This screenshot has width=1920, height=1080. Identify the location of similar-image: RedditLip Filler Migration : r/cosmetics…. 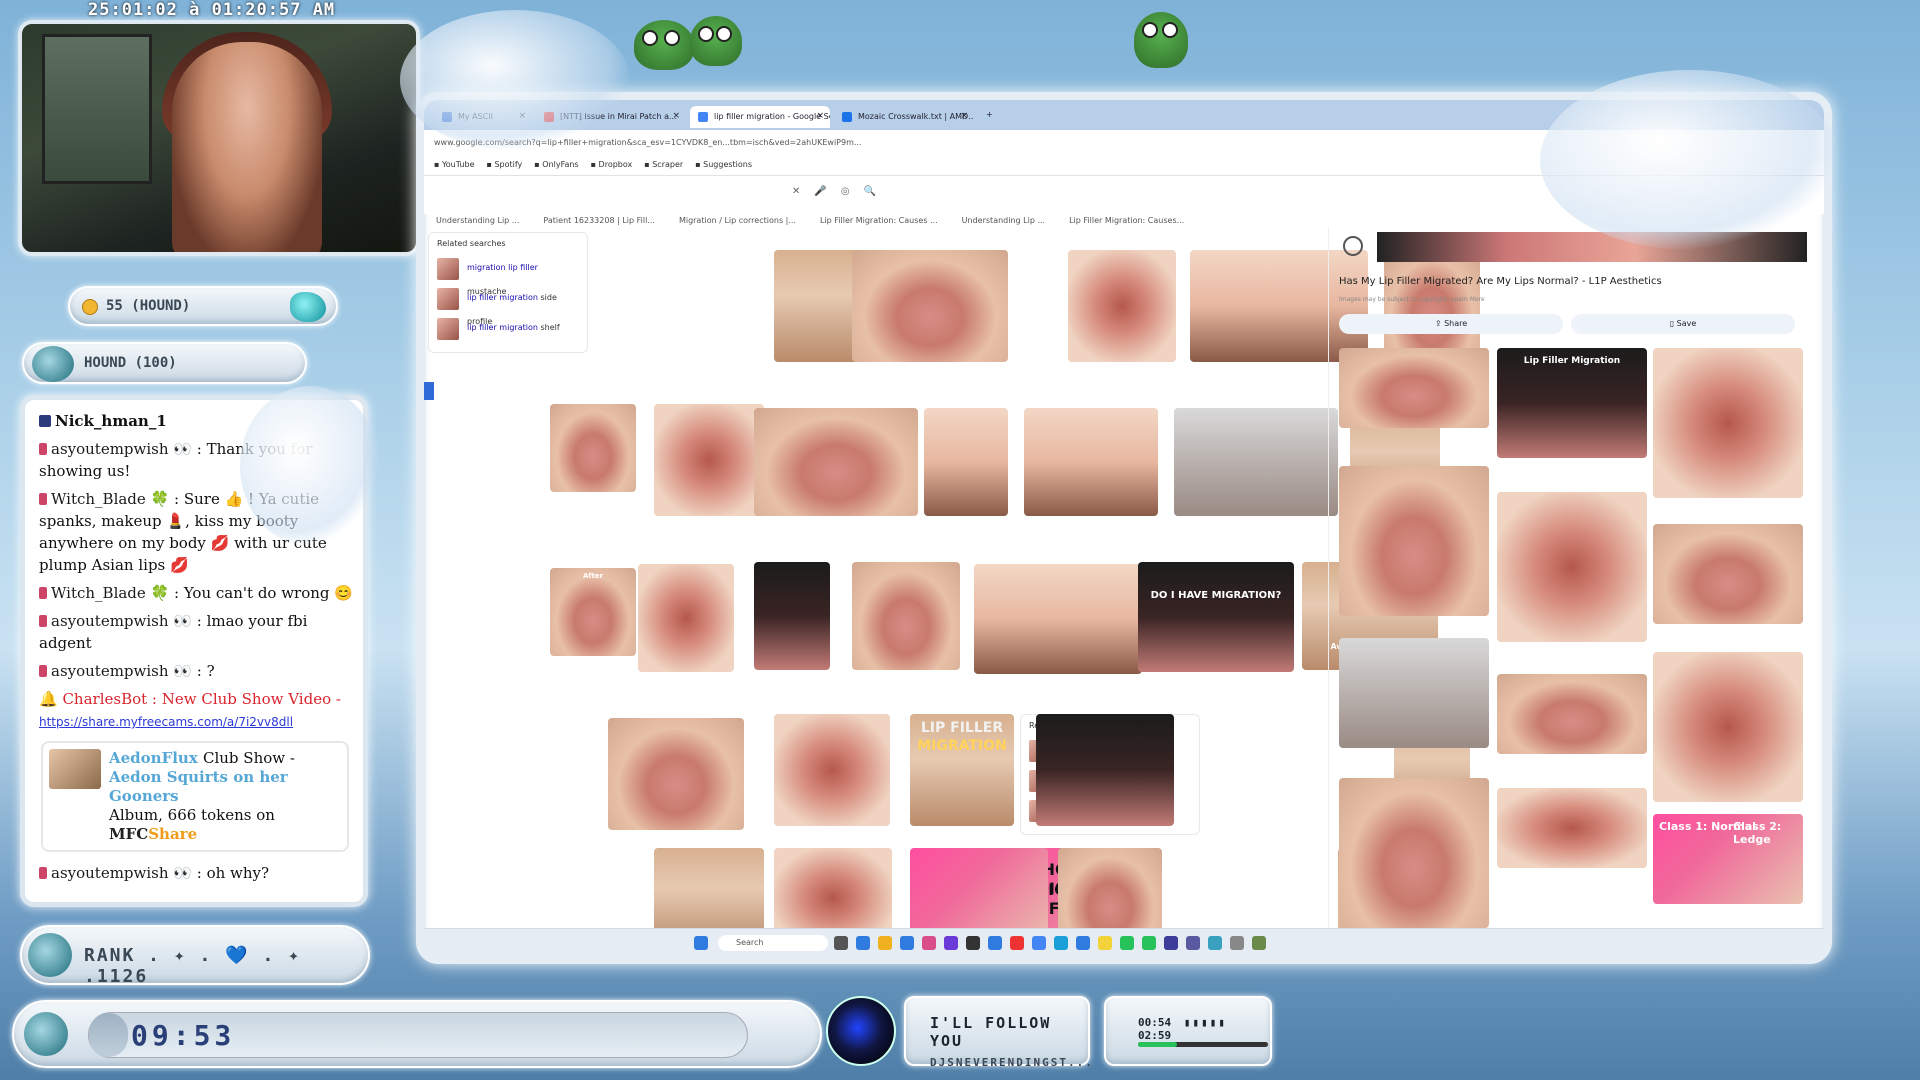
(1414, 853).